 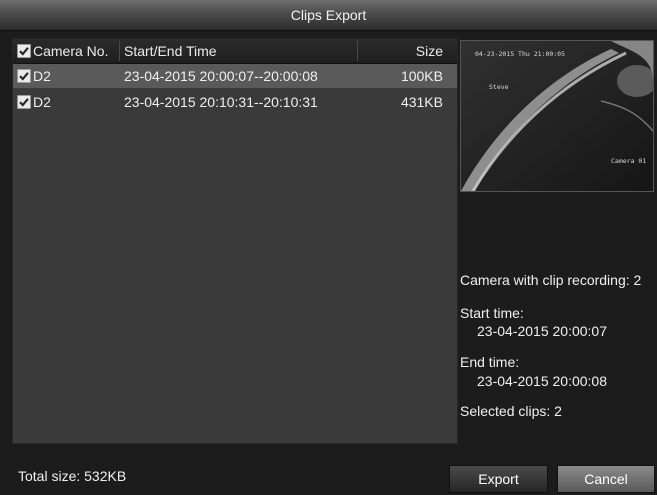 What do you see at coordinates (421, 102) in the screenshot?
I see `row-size: 431KB` at bounding box center [421, 102].